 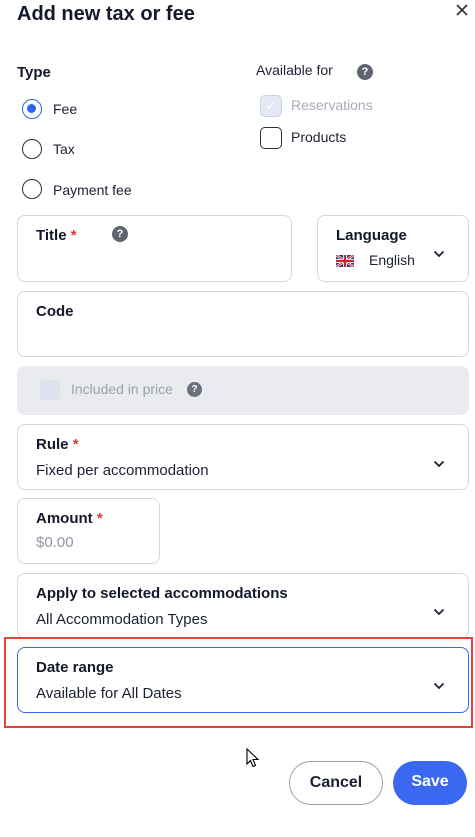 I want to click on rule-value: Fixed per accommodation, so click(x=122, y=470).